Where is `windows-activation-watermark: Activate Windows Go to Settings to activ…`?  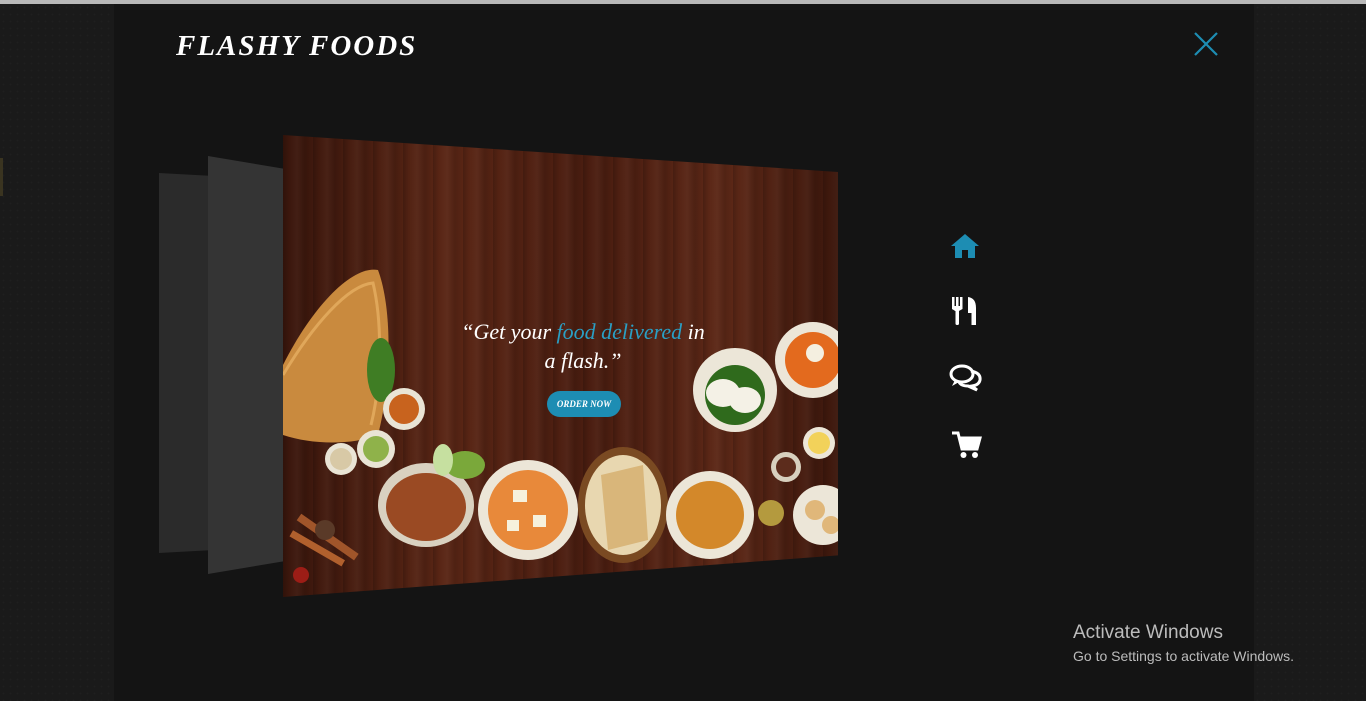 windows-activation-watermark: Activate Windows Go to Settings to activ… is located at coordinates (1183, 644).